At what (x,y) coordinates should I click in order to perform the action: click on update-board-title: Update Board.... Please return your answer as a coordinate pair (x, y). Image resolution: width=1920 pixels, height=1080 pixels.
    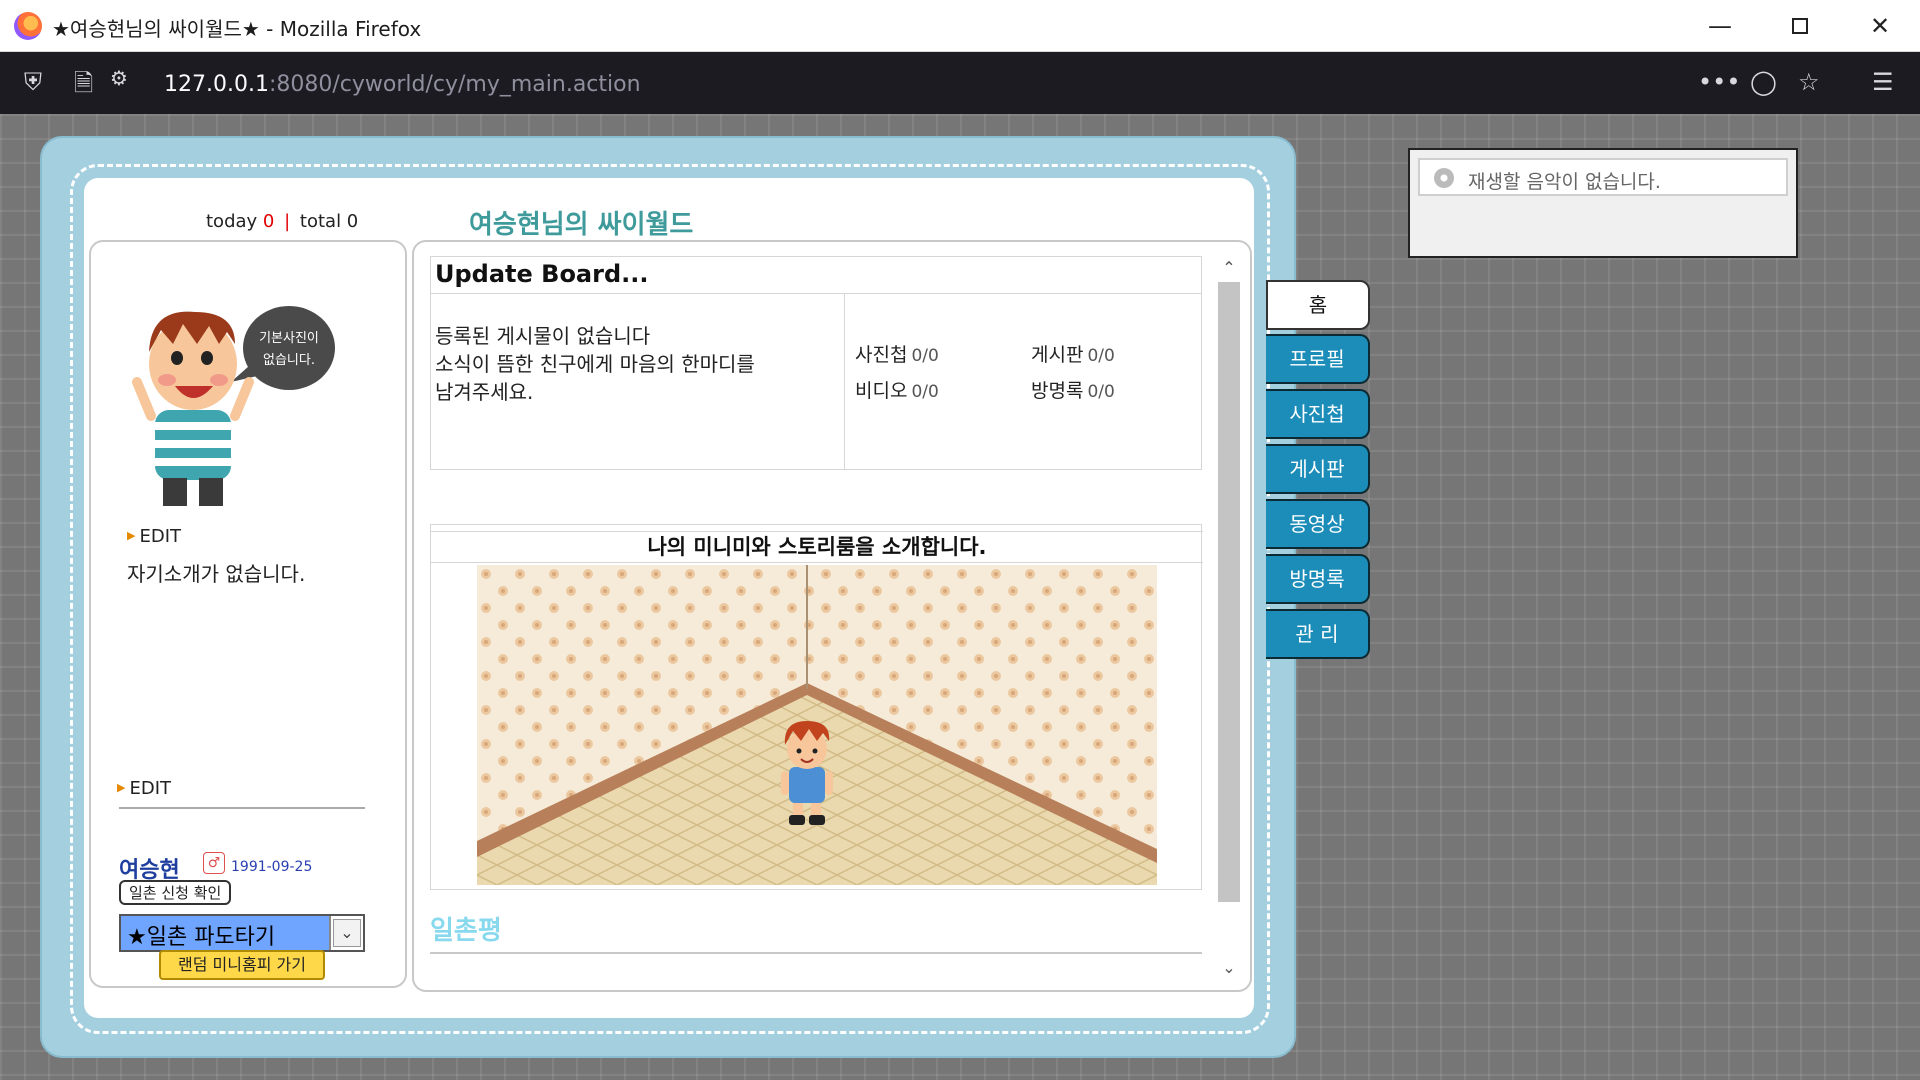
    Looking at the image, I should click on (542, 274).